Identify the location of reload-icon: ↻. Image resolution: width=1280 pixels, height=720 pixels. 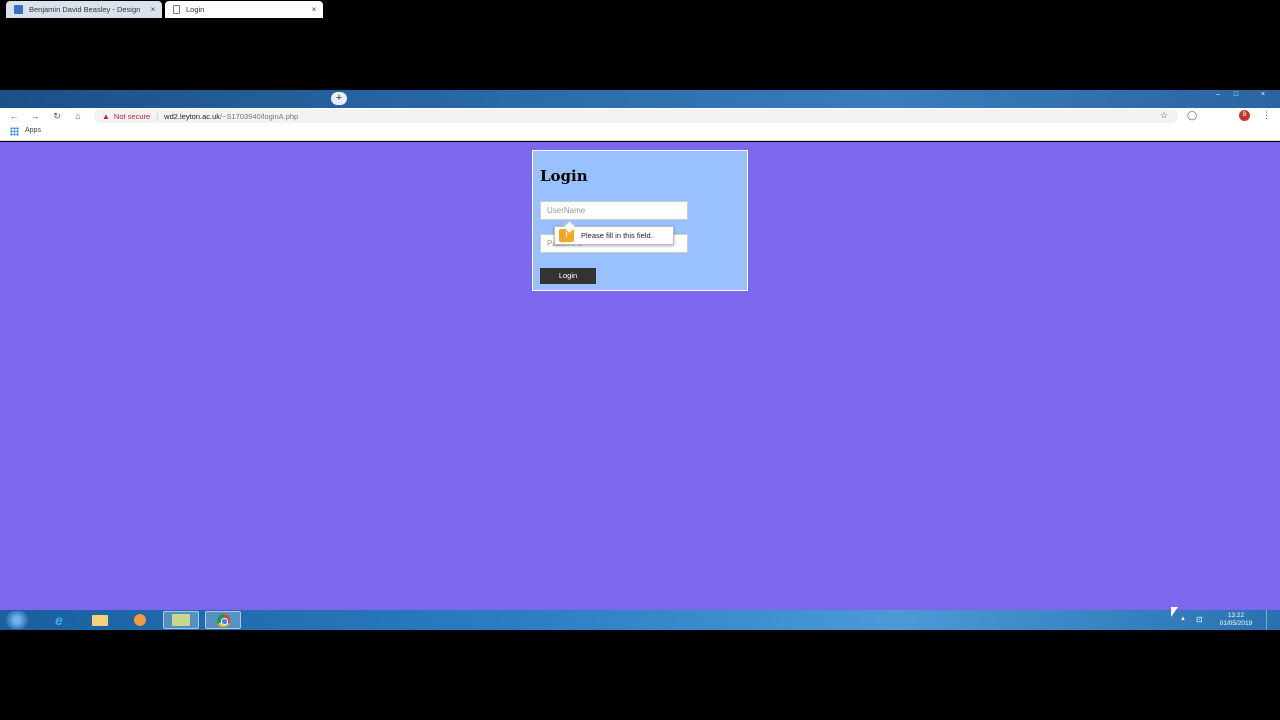
(57, 116).